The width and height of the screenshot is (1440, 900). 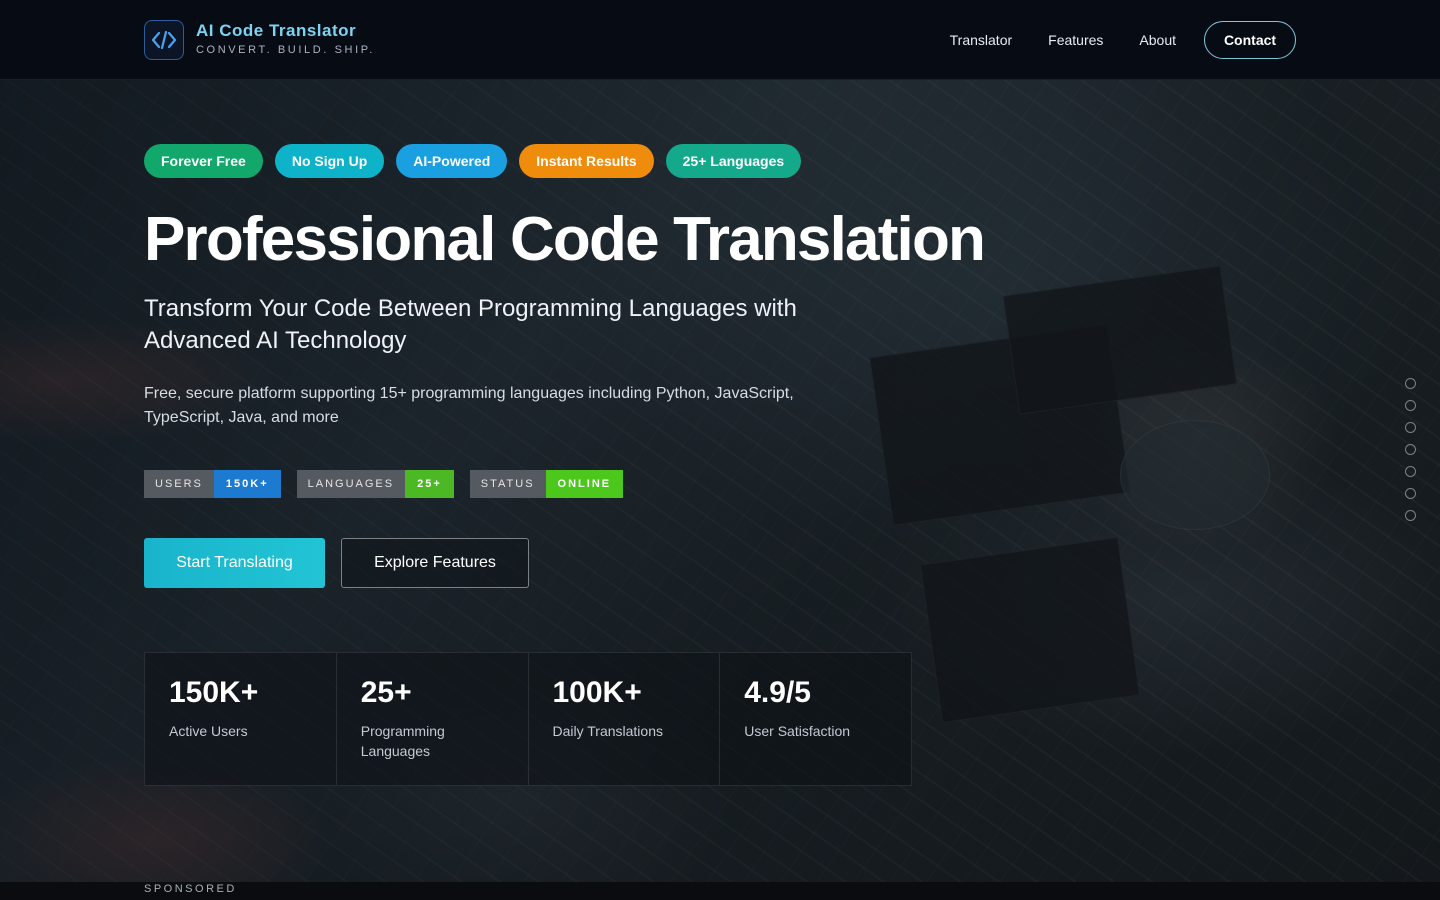 What do you see at coordinates (565, 239) in the screenshot?
I see `hero-title: Professional Code Translation` at bounding box center [565, 239].